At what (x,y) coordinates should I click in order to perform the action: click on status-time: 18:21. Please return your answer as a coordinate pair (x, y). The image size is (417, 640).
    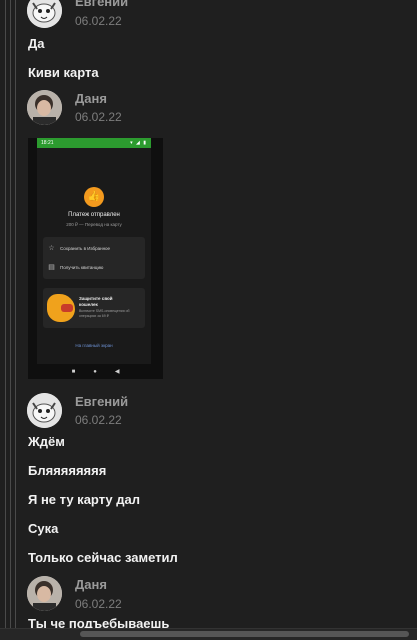
    Looking at the image, I should click on (47, 143).